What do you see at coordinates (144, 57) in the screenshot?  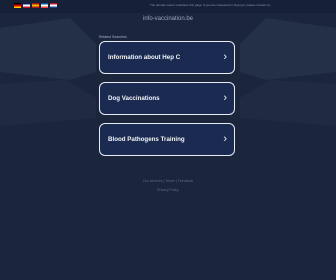 I see `link-label: Information about Hep C` at bounding box center [144, 57].